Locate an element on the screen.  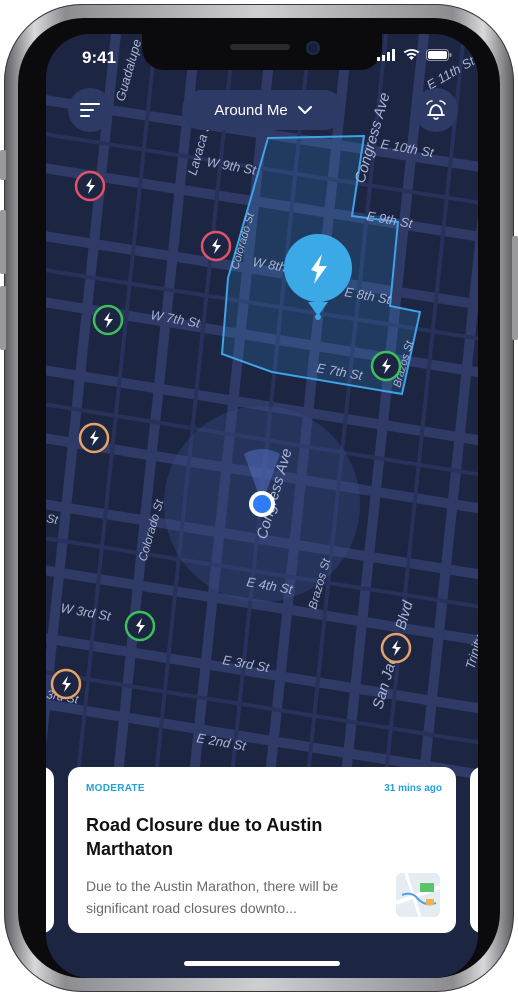
alarm-clock-icon is located at coordinates (436, 110).